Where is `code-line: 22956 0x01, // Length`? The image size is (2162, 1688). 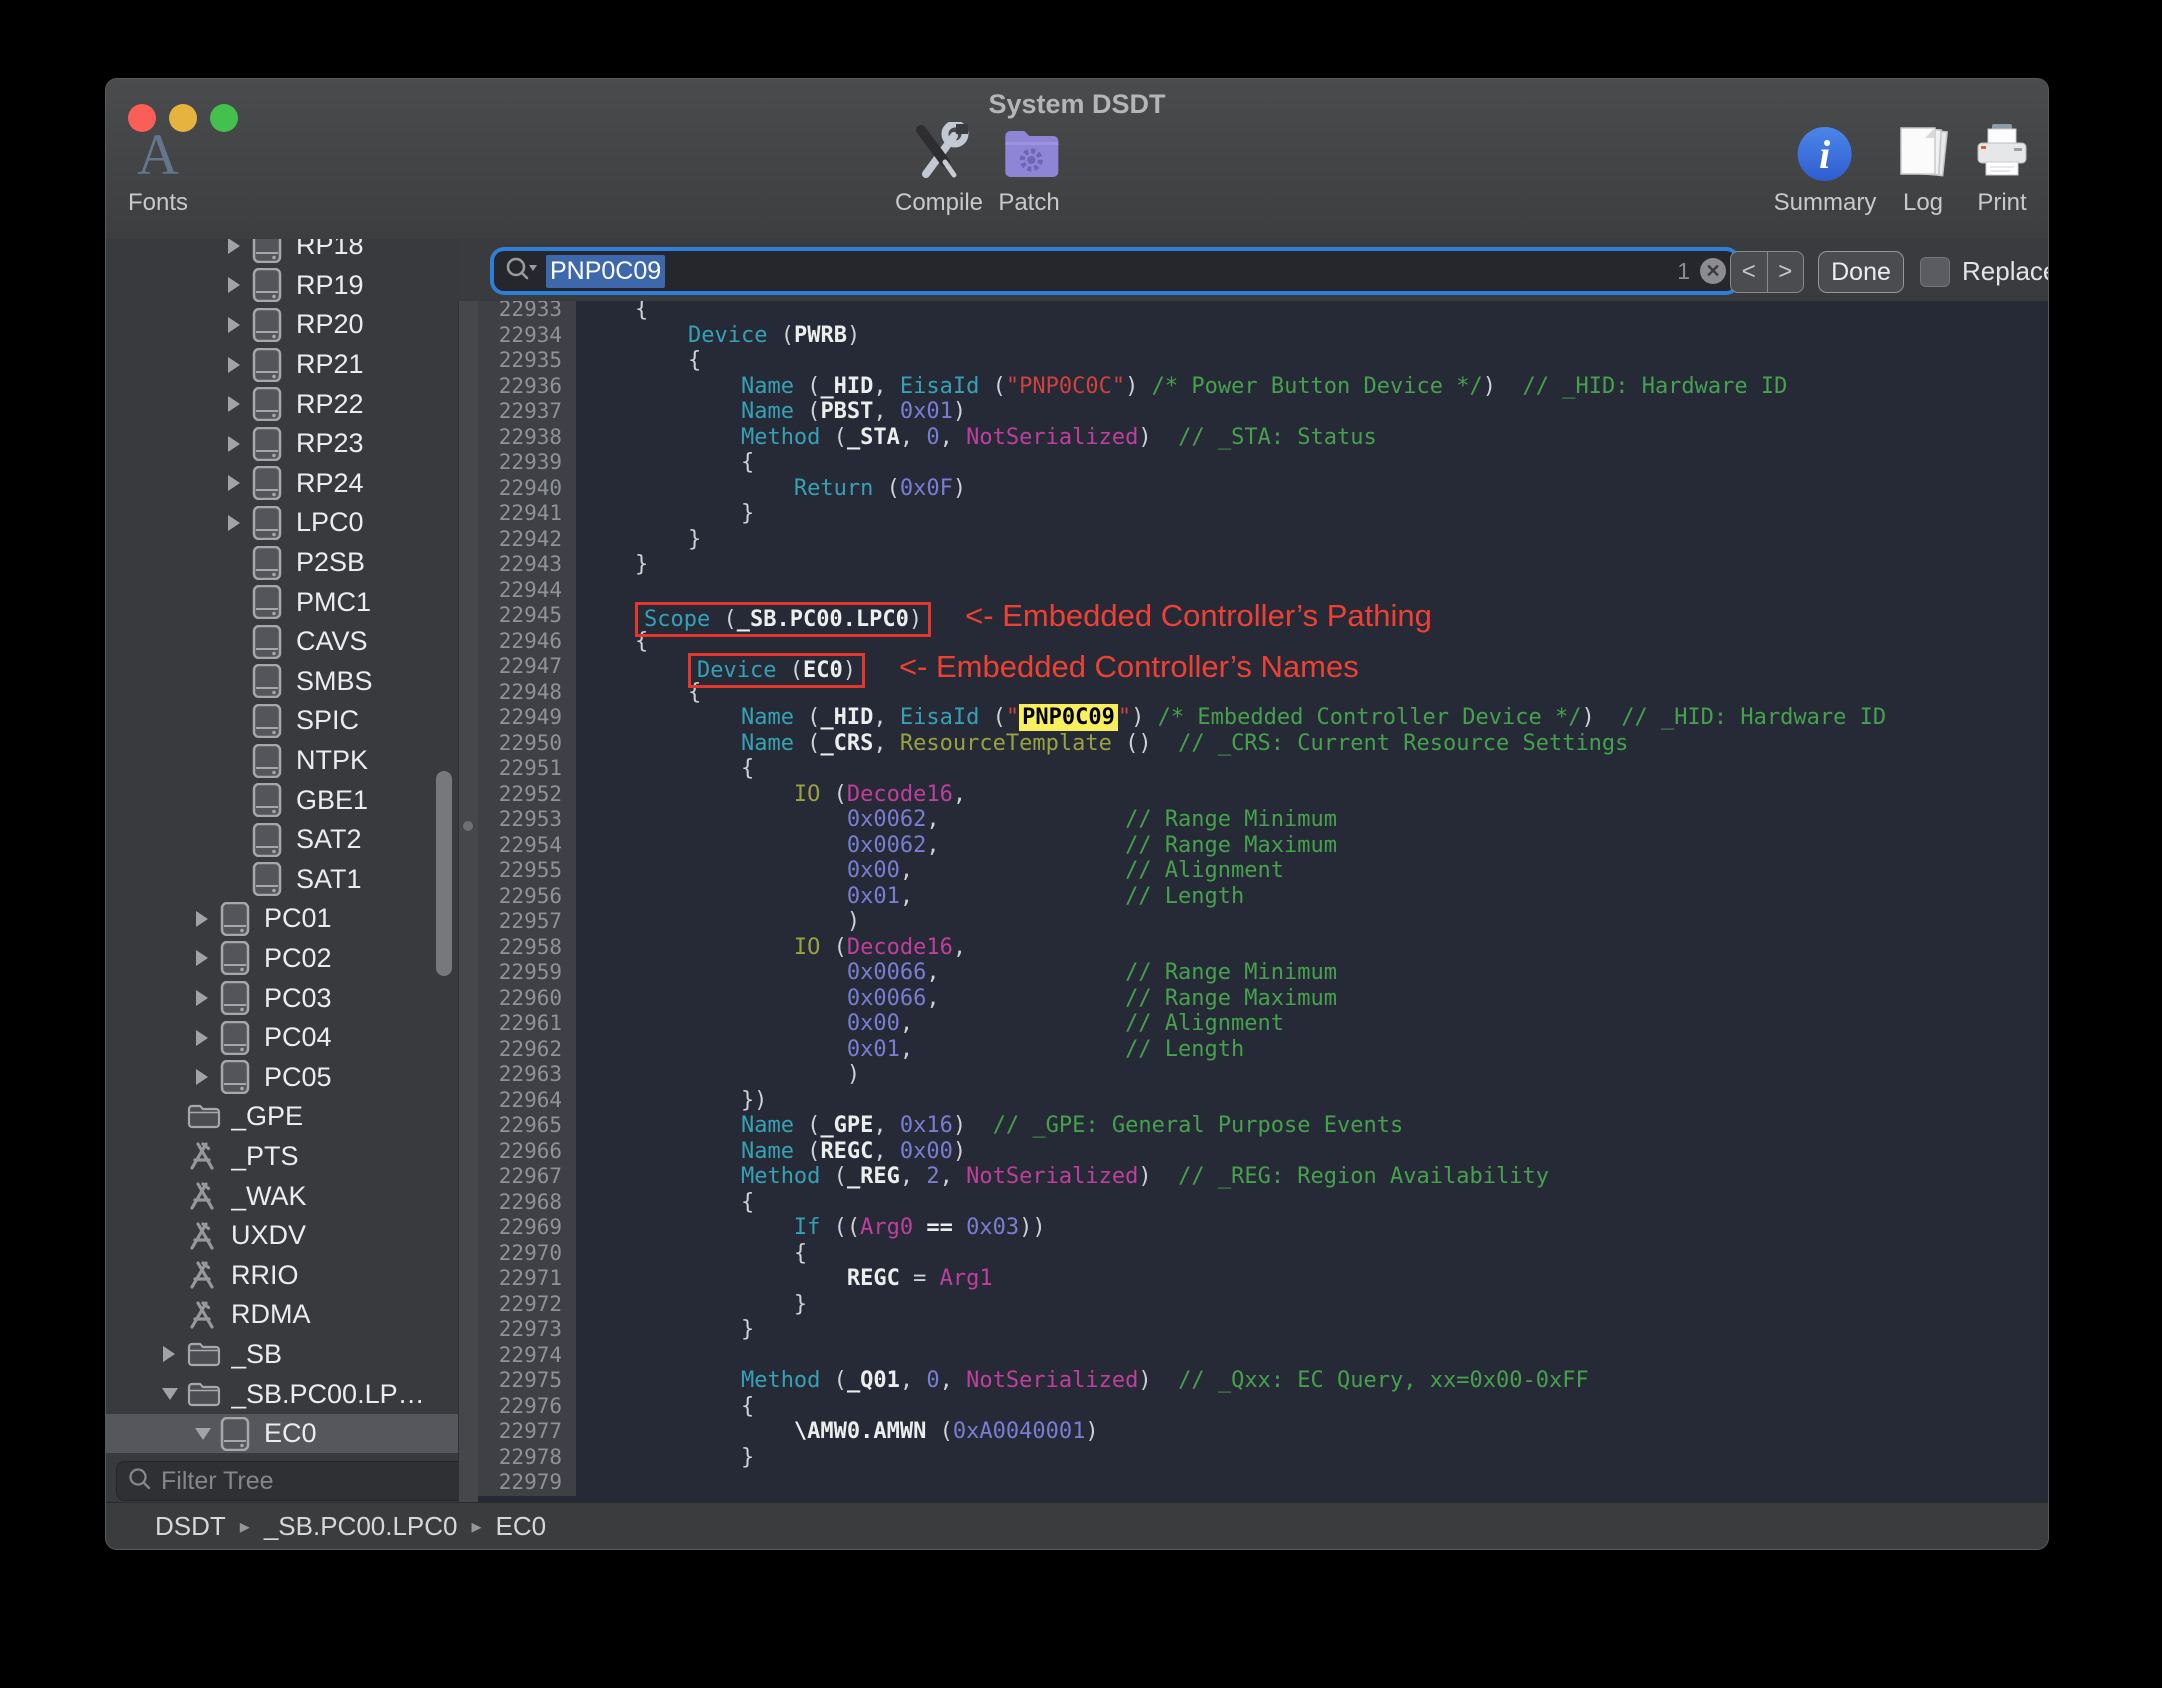 code-line: 22956 0x01, // Length is located at coordinates (1263, 896).